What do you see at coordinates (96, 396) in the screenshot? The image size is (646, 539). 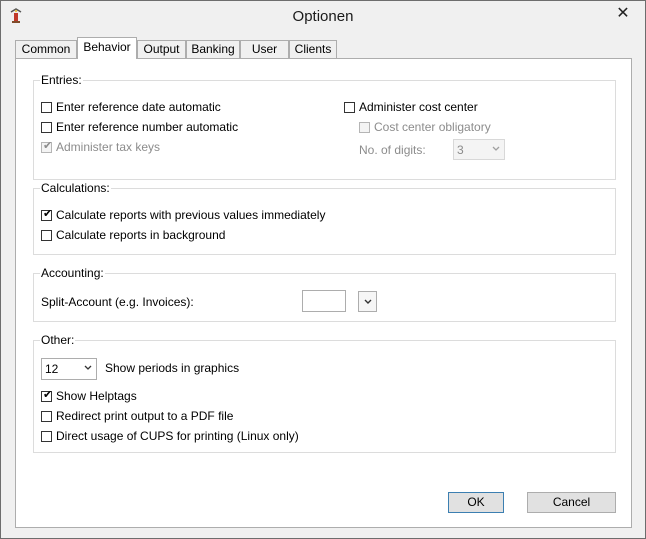 I see `helptags-label: Show Helptags` at bounding box center [96, 396].